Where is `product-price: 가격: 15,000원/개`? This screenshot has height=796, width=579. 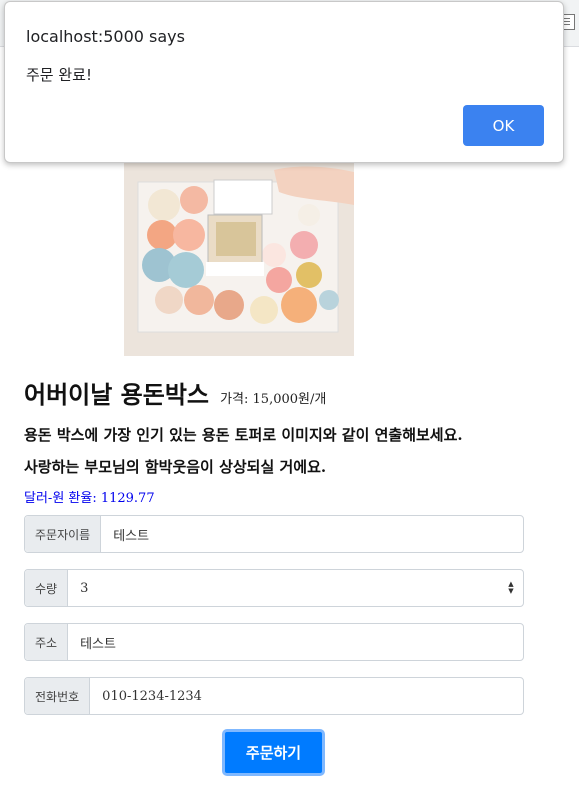
product-price: 가격: 15,000원/개 is located at coordinates (273, 399).